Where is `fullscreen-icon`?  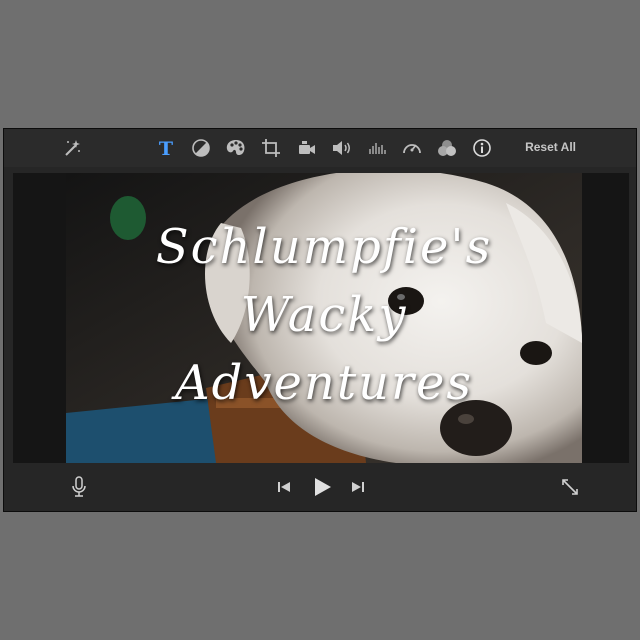 fullscreen-icon is located at coordinates (570, 487).